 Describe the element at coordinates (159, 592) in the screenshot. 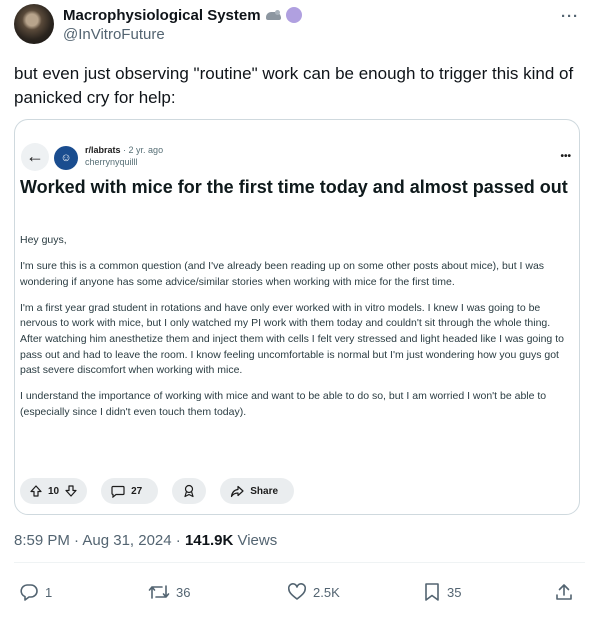

I see `repost-icon` at that location.